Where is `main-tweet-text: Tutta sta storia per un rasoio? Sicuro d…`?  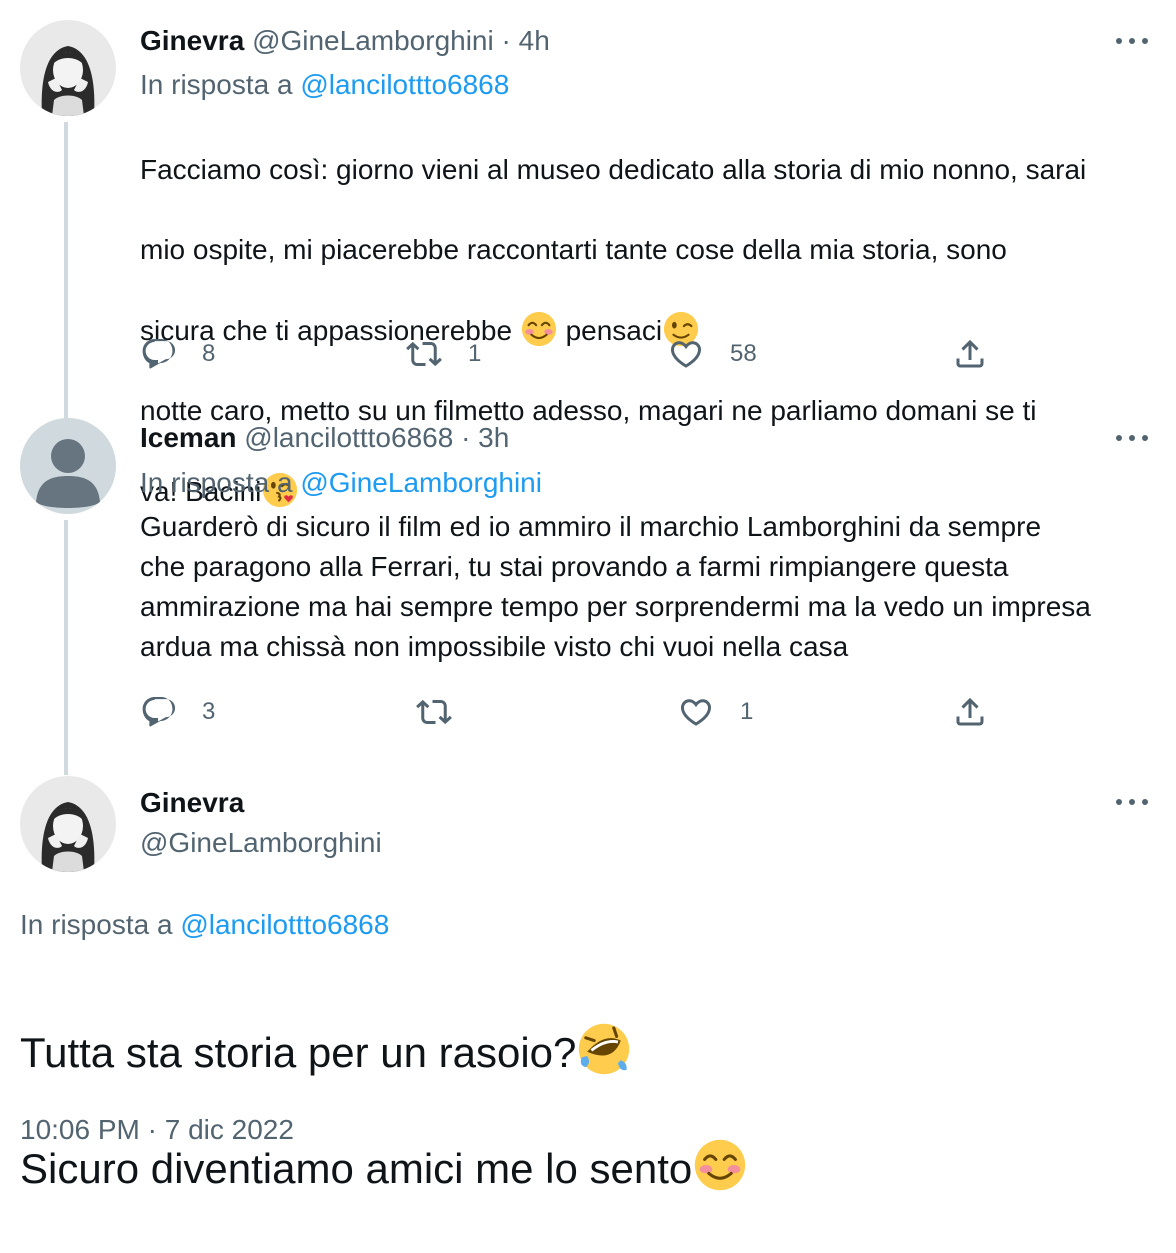
main-tweet-text: Tutta sta storia per un rasoio? Sicuro d… is located at coordinates (384, 1109).